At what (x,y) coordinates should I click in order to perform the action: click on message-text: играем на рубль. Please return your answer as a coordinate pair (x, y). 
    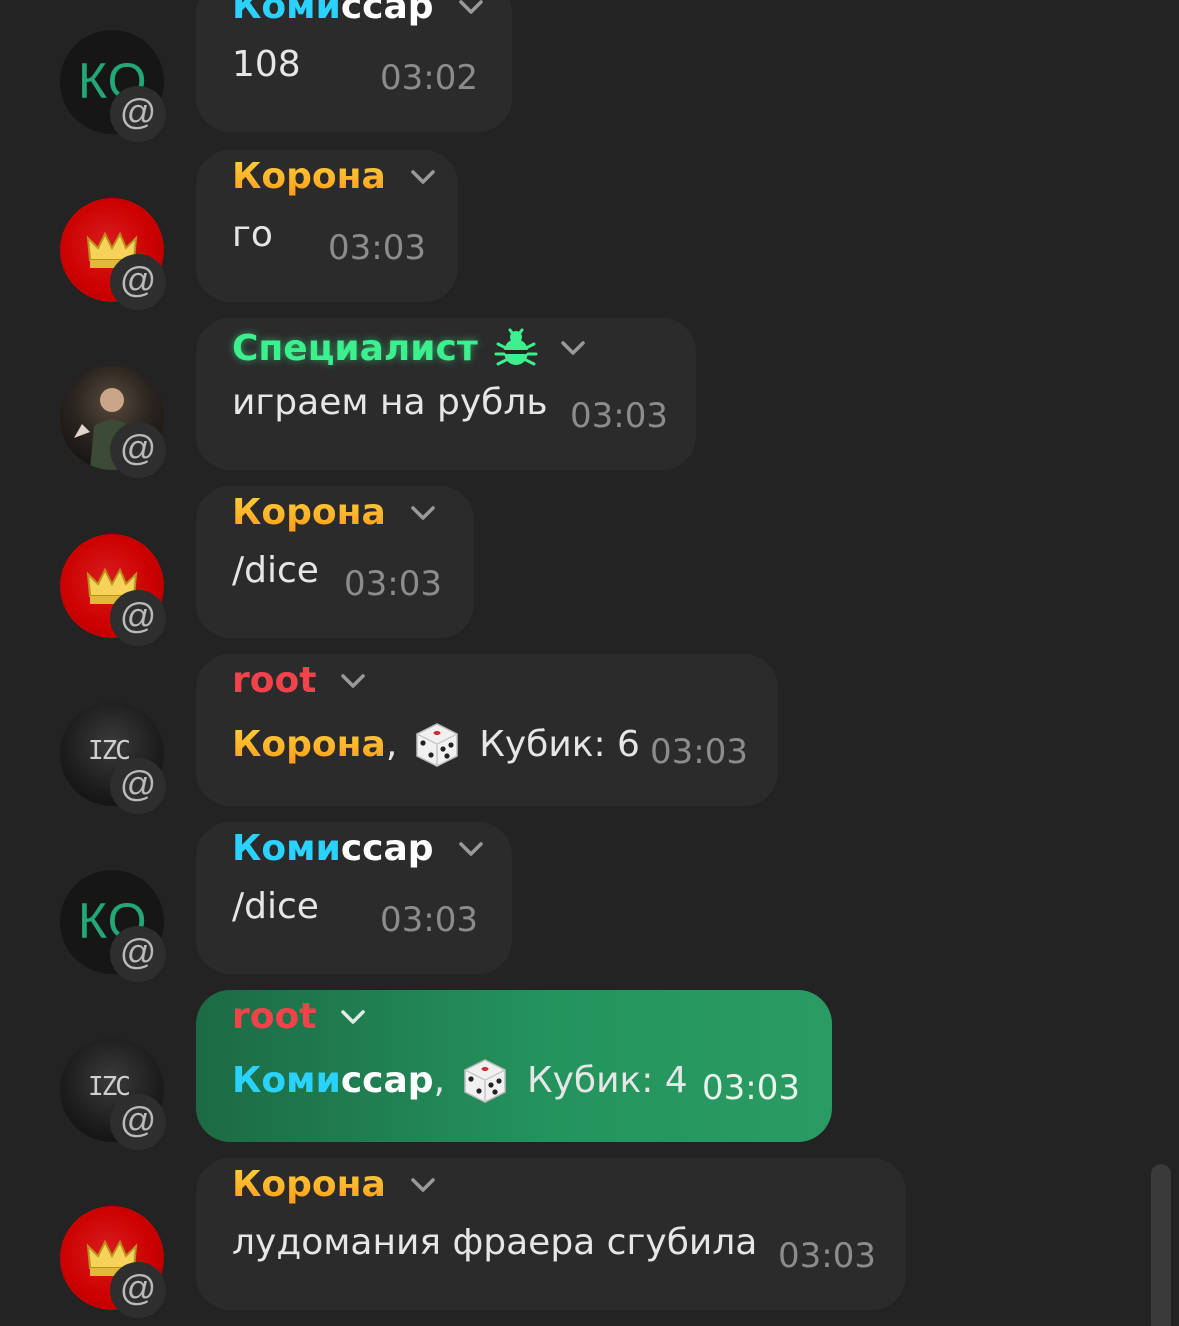
    Looking at the image, I should click on (390, 402).